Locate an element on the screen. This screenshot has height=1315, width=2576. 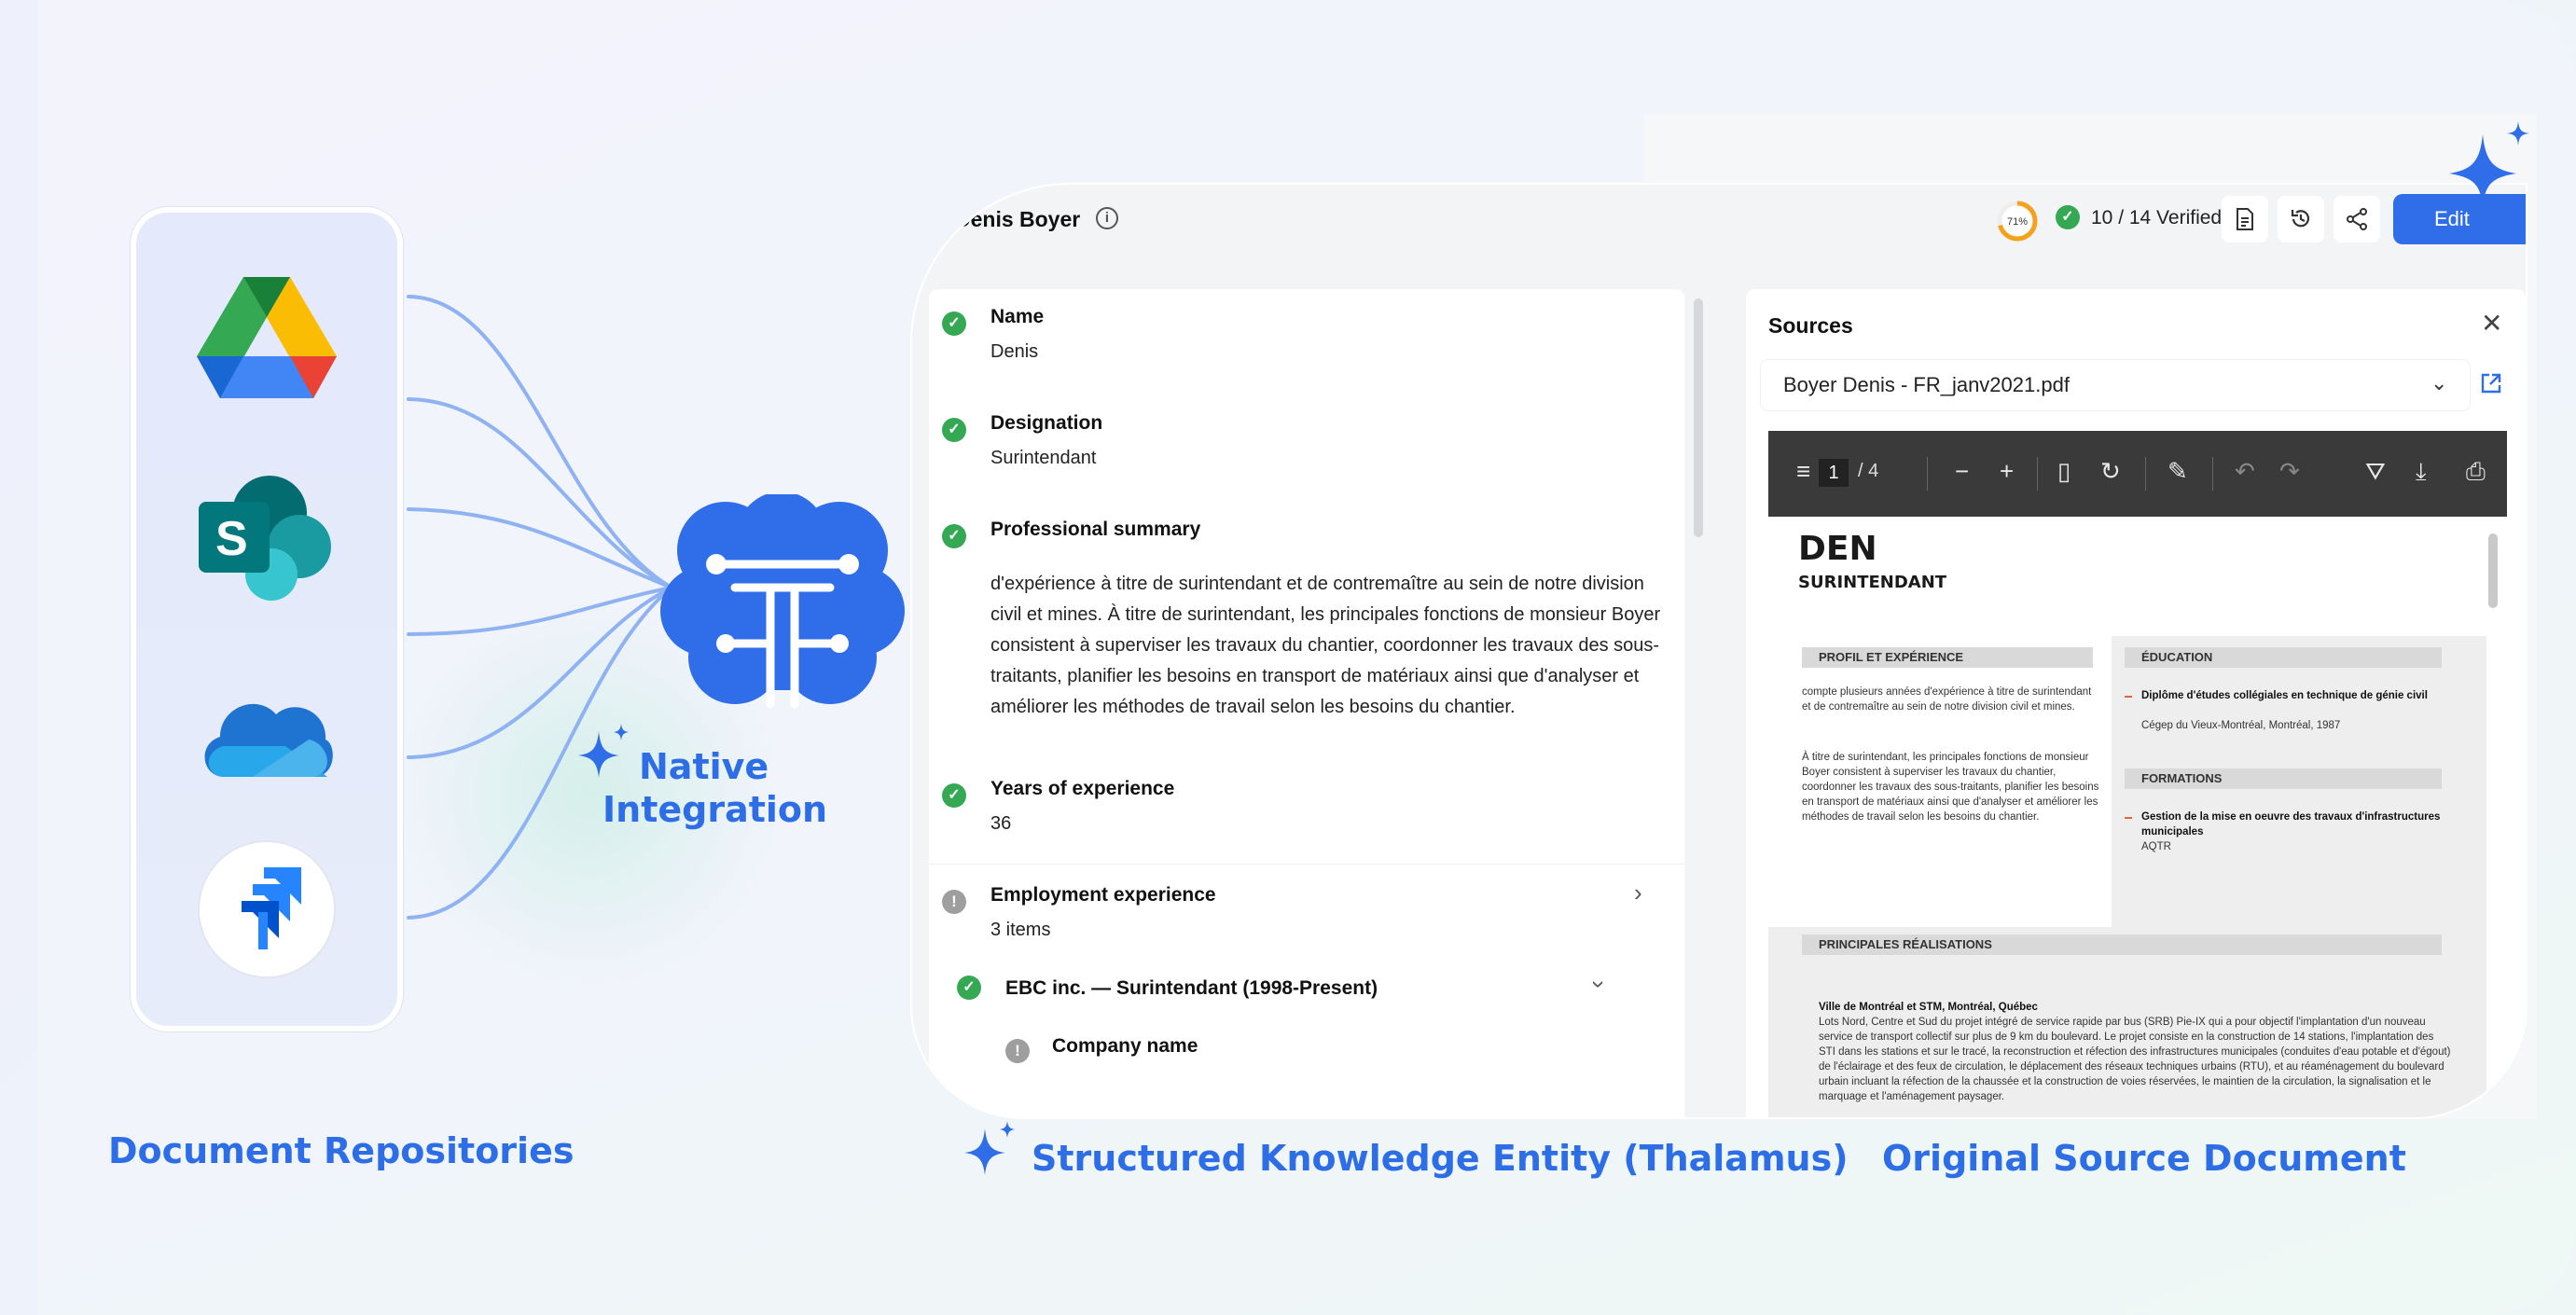
field-label: Designation is located at coordinates (1046, 423).